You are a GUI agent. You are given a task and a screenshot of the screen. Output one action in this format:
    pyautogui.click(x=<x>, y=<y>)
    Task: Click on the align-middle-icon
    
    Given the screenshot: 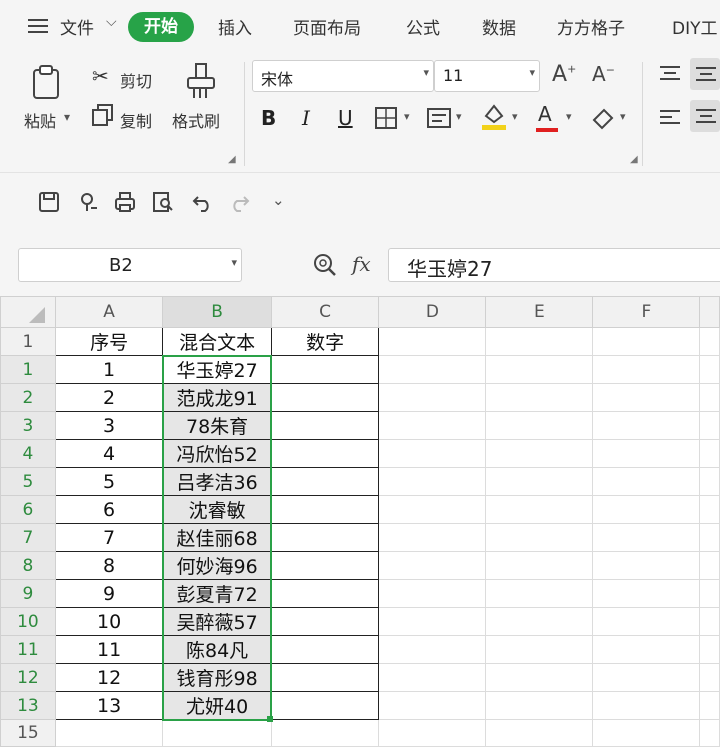 What is the action you would take?
    pyautogui.click(x=705, y=74)
    